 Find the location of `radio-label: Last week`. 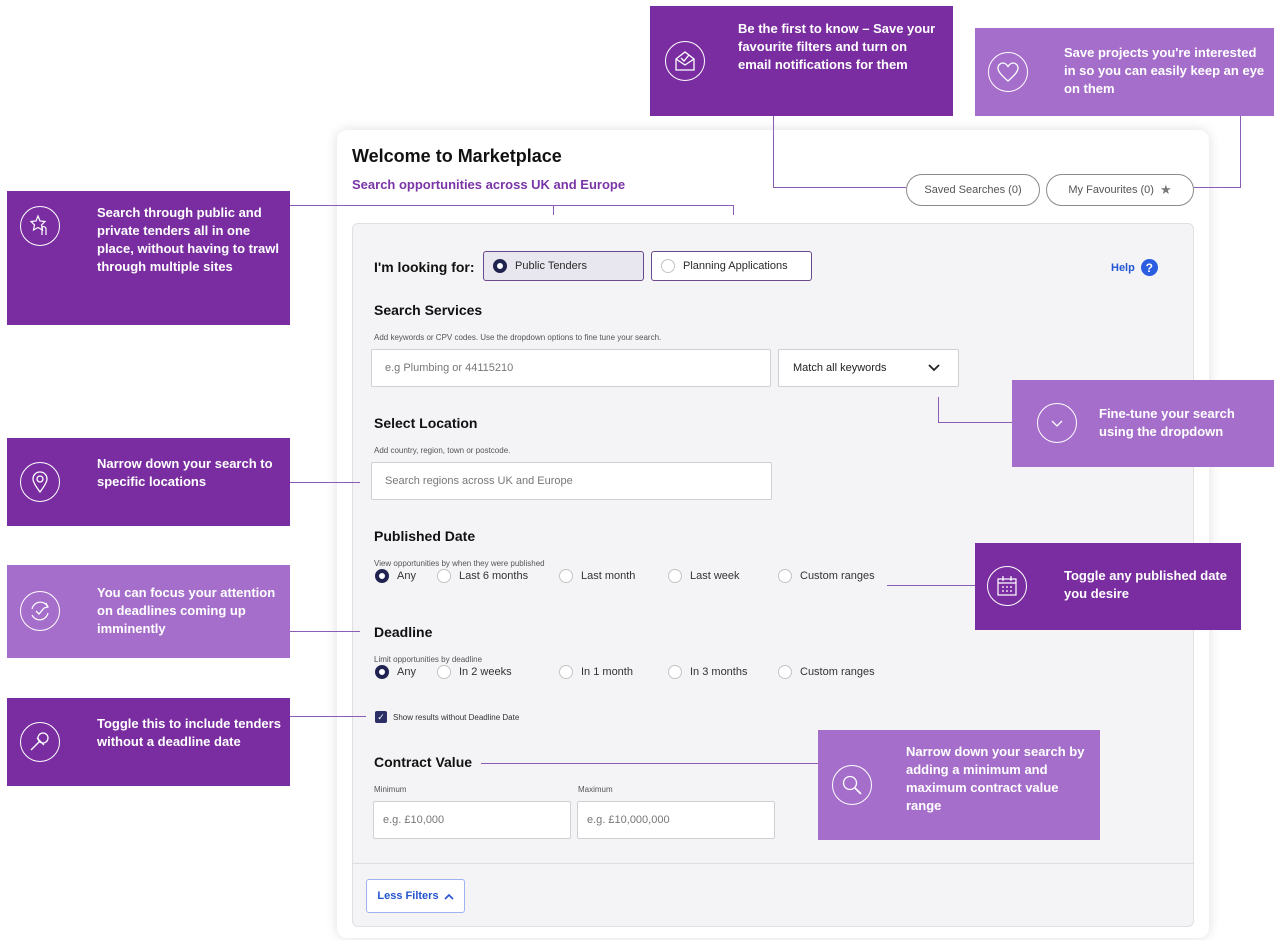

radio-label: Last week is located at coordinates (715, 576).